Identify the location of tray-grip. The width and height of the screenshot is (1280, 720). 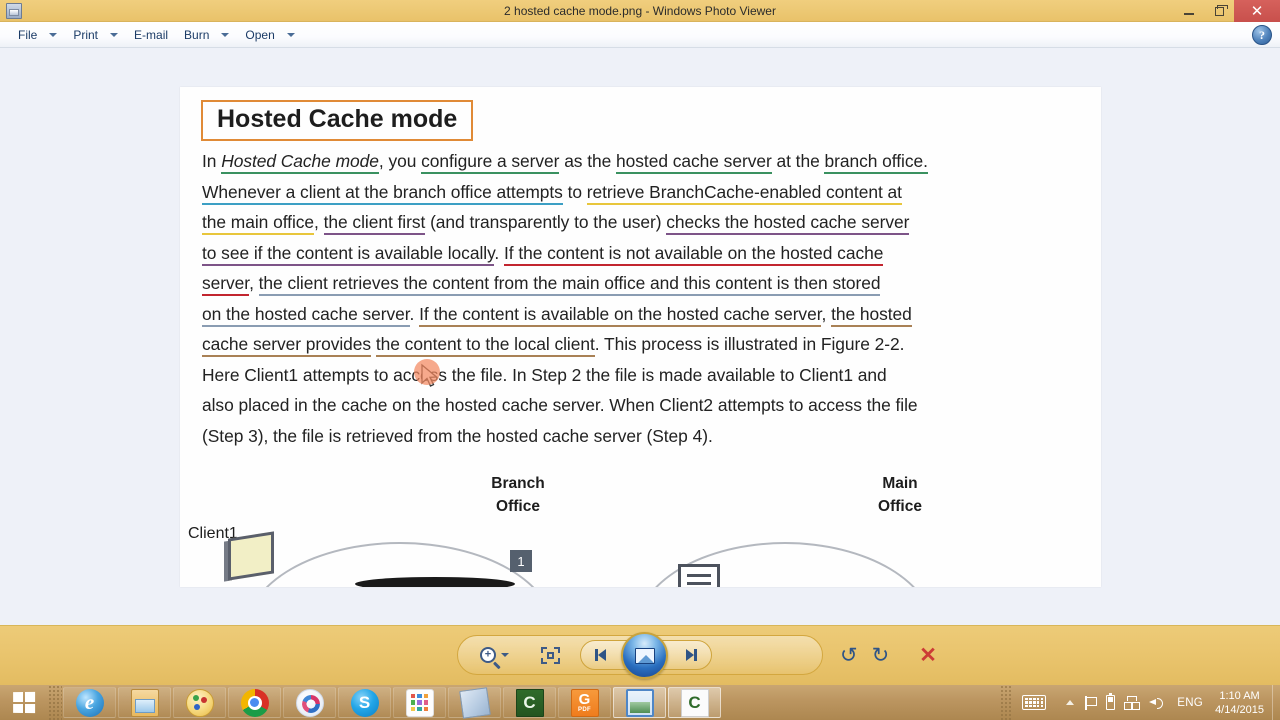
(1006, 702).